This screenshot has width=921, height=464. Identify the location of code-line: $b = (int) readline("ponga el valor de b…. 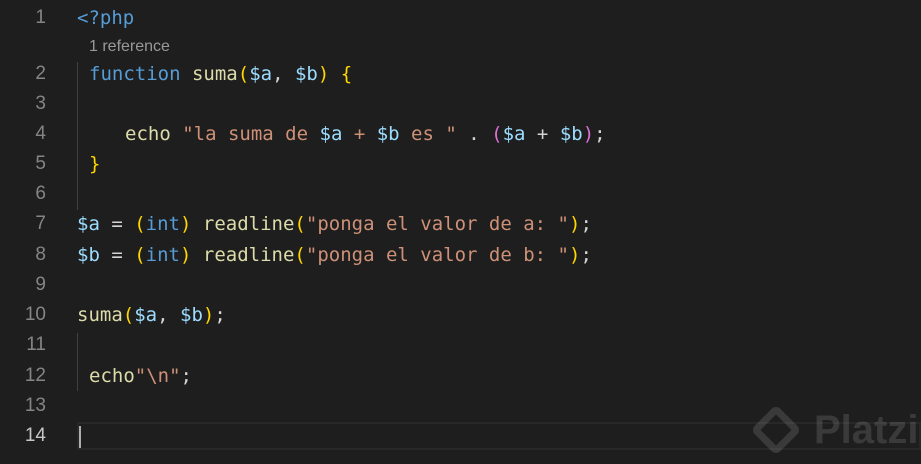
(334, 255).